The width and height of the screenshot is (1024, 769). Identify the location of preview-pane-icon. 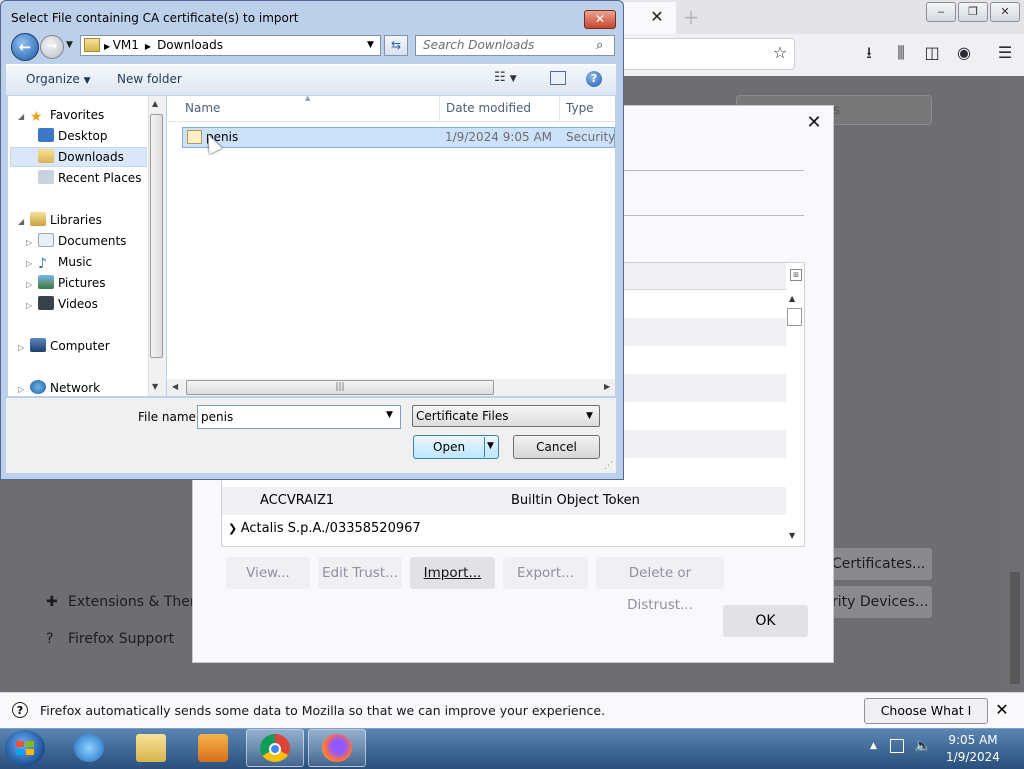
(558, 78).